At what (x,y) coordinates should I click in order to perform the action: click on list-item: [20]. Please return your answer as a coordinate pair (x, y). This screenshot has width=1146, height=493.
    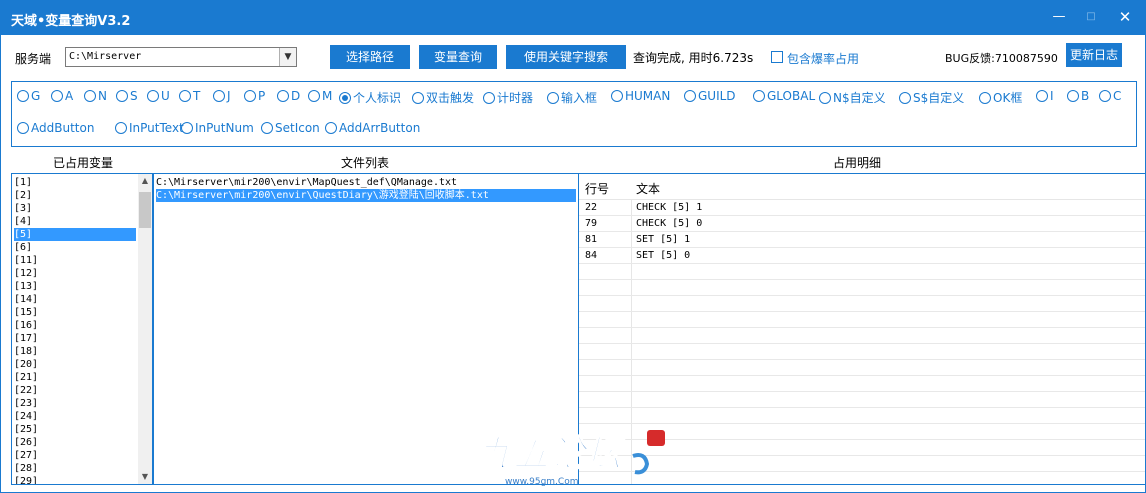
    Looking at the image, I should click on (75, 364).